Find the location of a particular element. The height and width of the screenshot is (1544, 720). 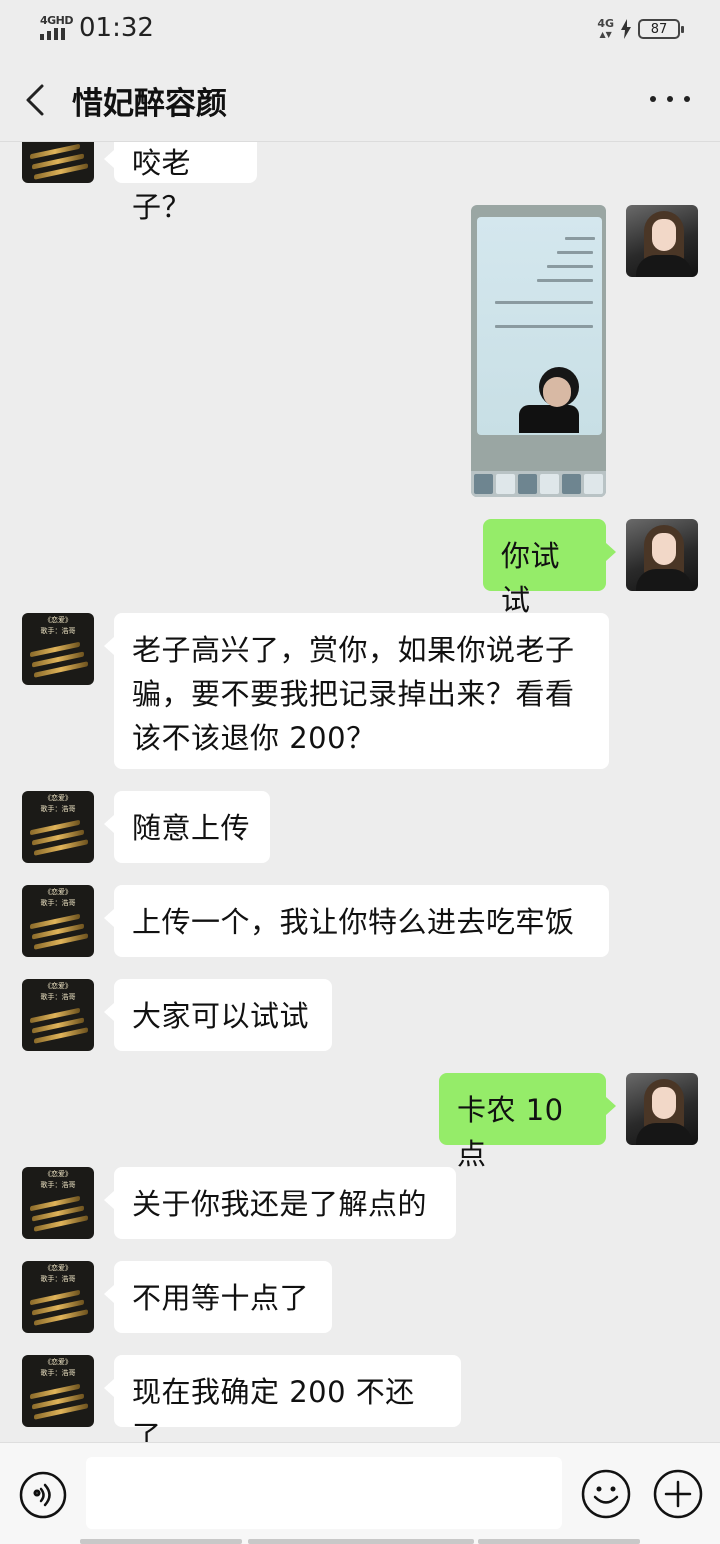

id-card-image is located at coordinates (538, 351).